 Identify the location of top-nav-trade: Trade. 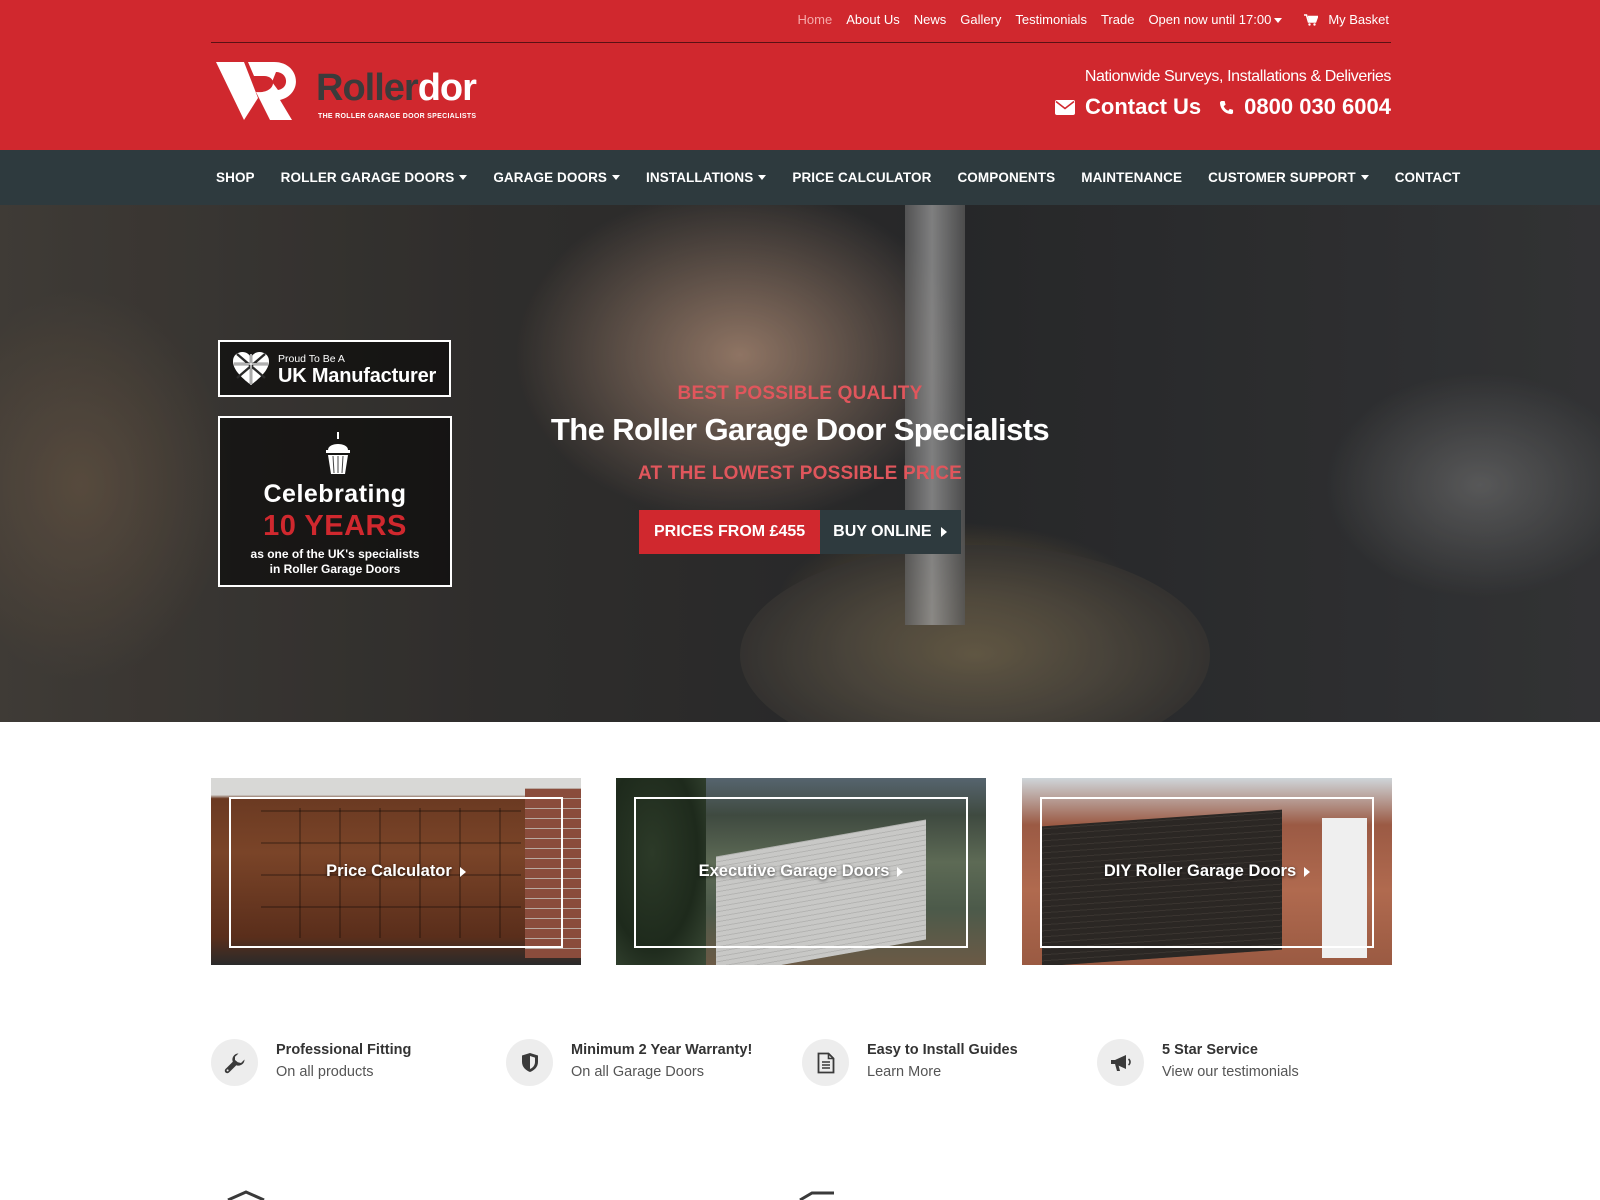
(1117, 19).